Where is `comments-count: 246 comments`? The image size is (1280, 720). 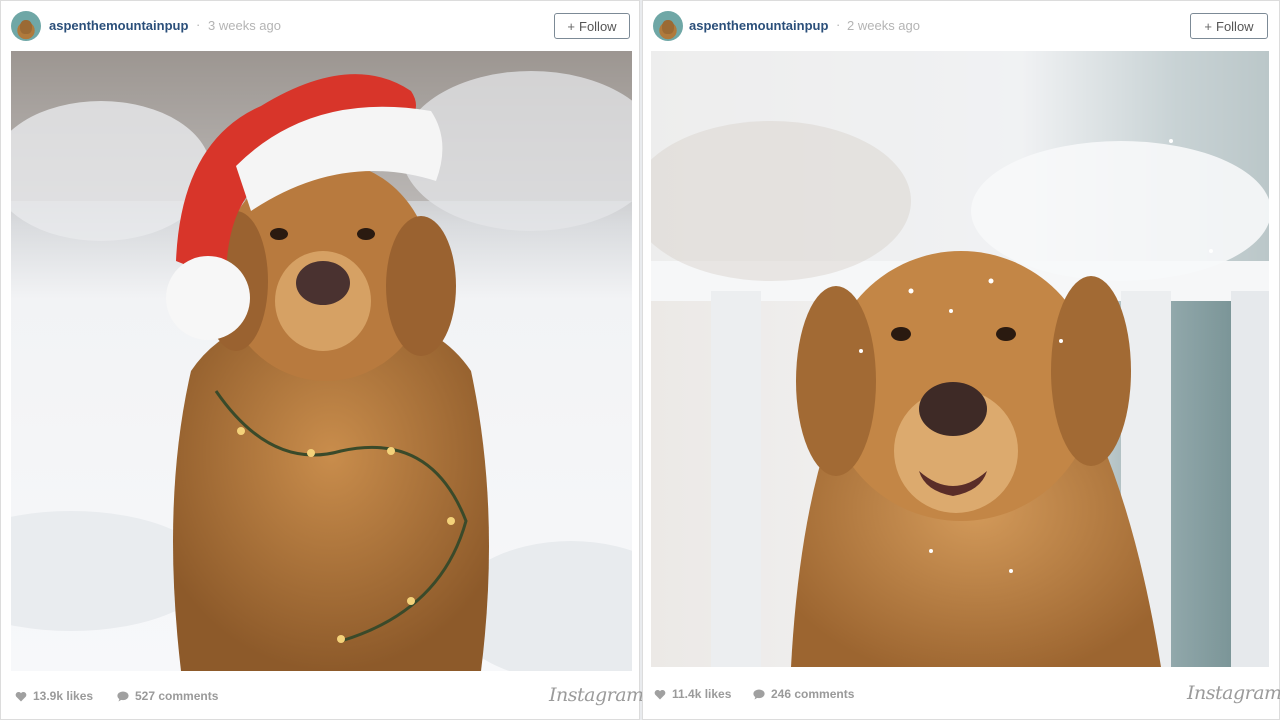
comments-count: 246 comments is located at coordinates (803, 694).